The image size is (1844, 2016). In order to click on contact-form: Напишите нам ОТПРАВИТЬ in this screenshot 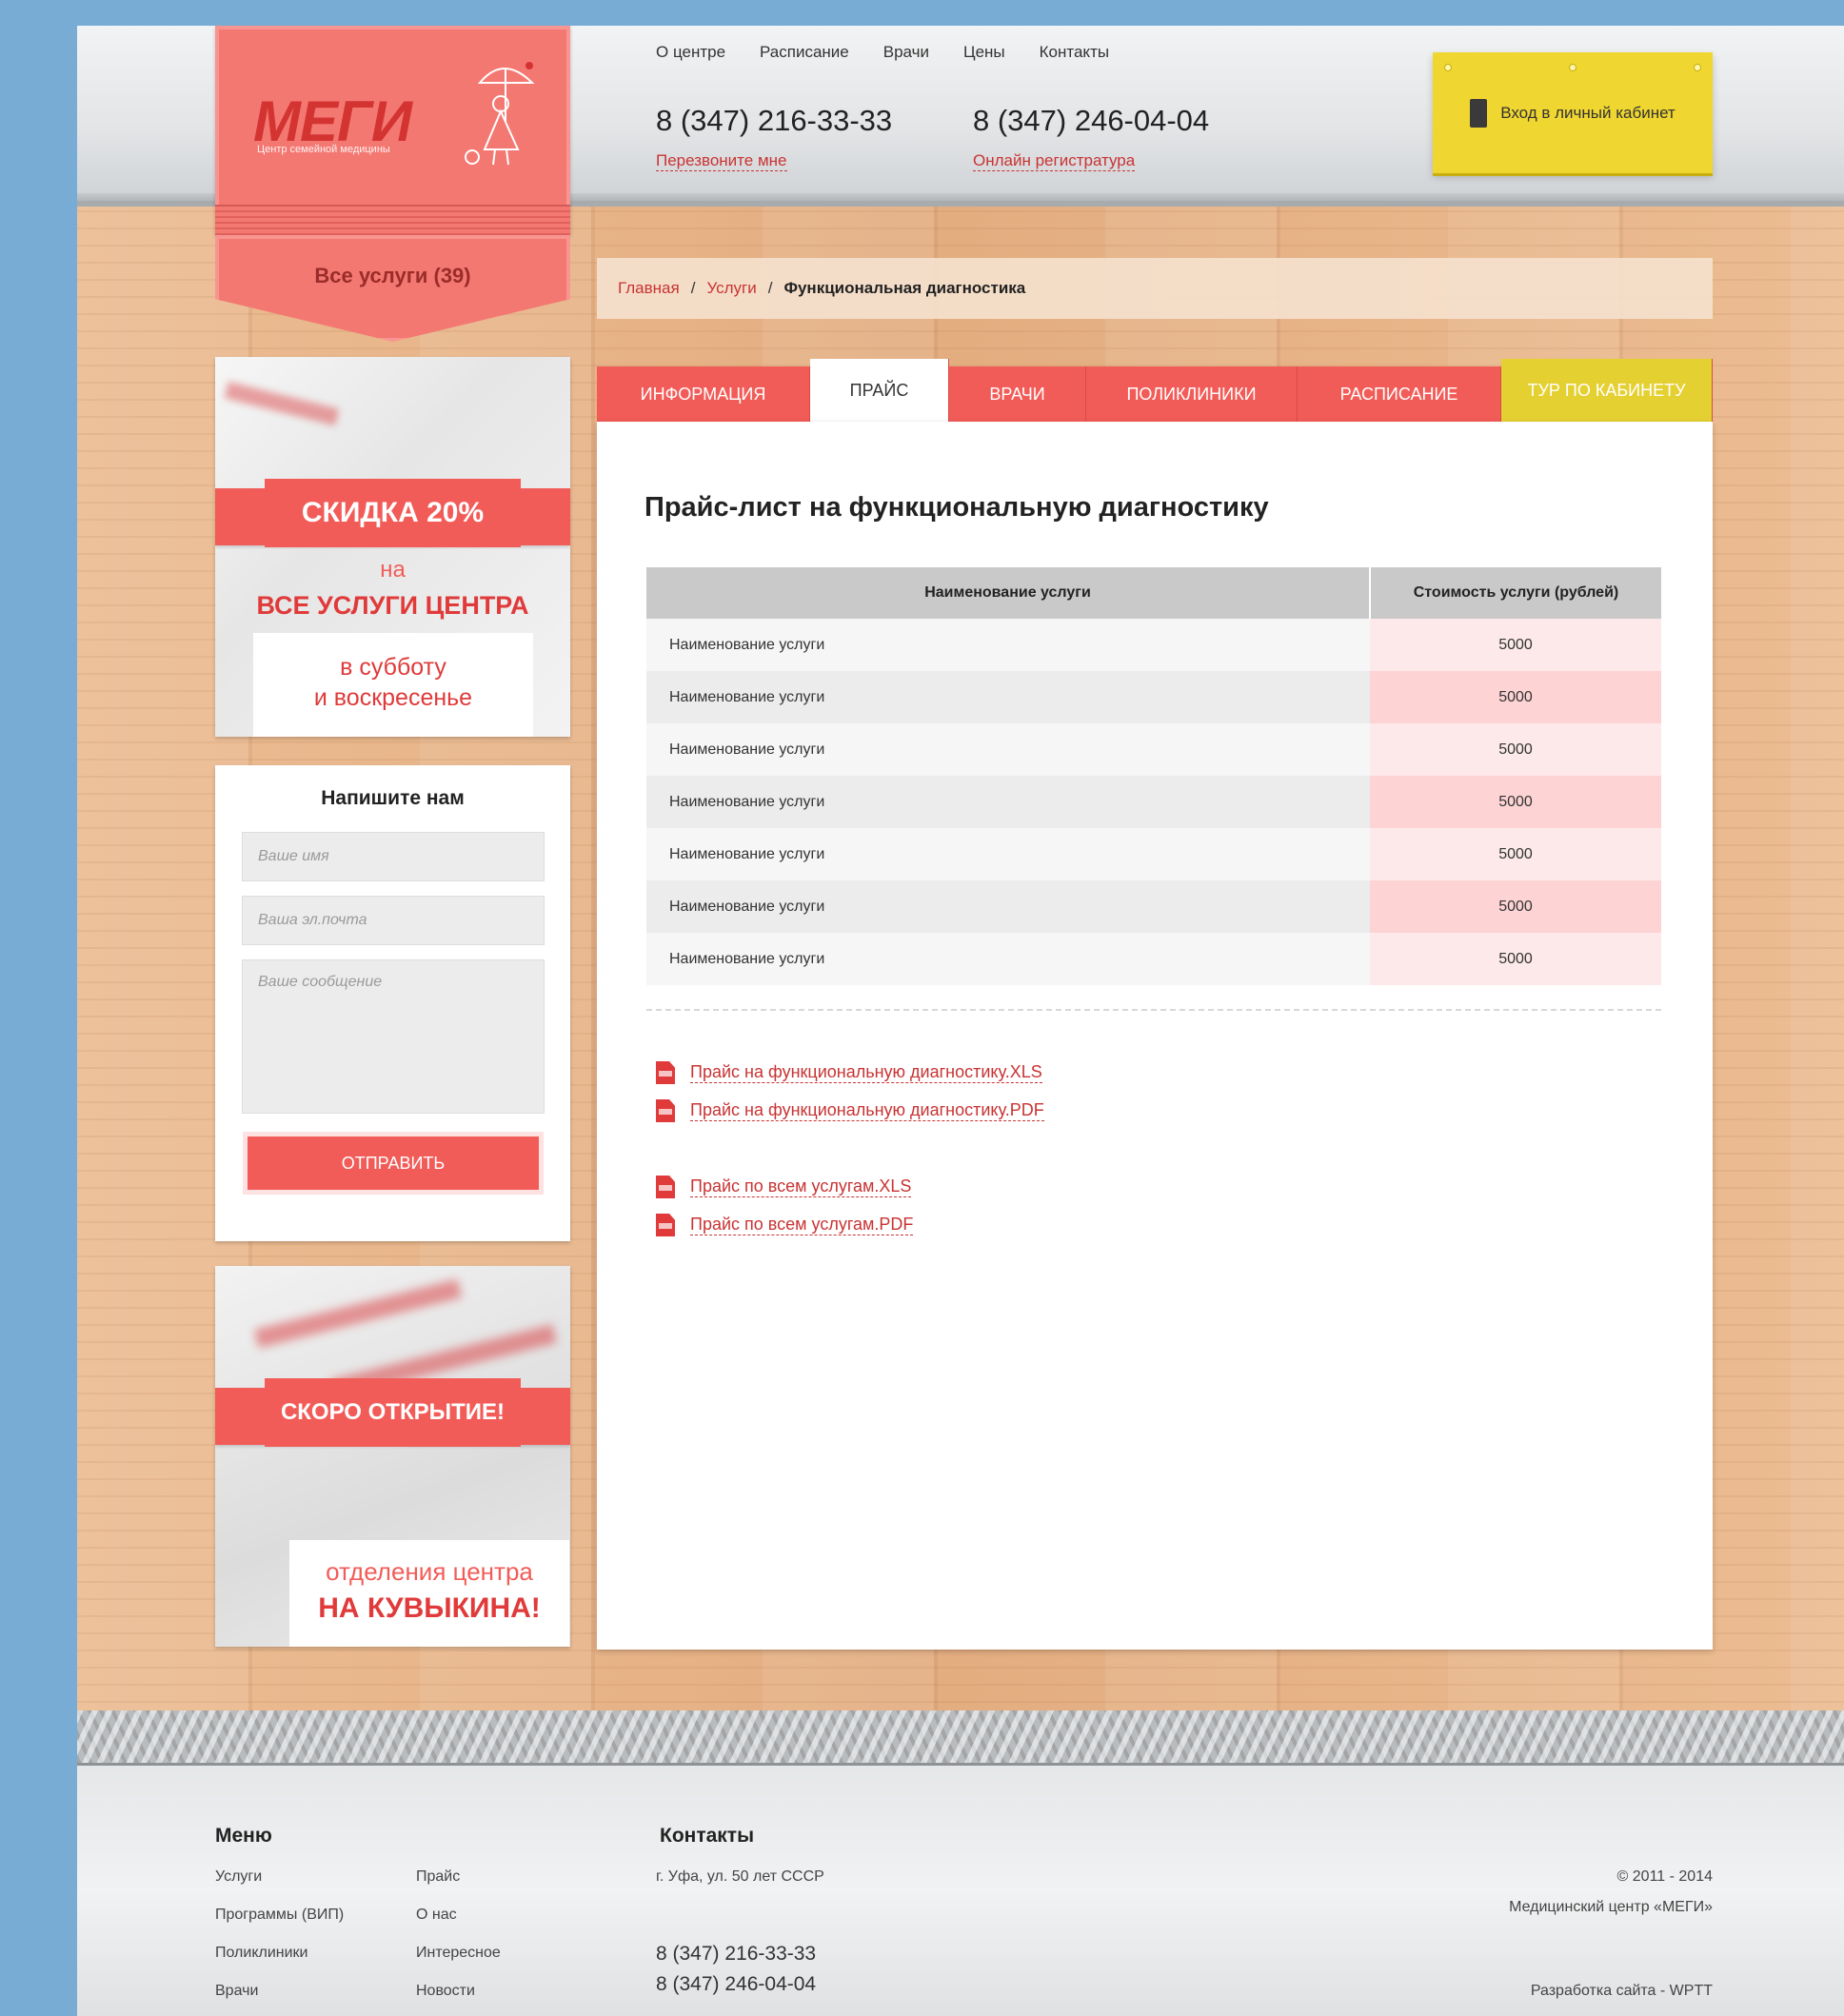, I will do `click(392, 1003)`.